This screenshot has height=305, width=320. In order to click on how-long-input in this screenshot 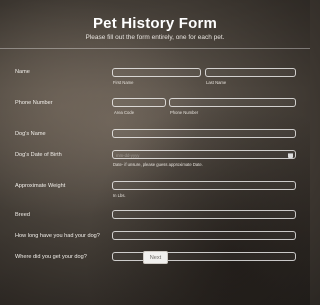, I will do `click(204, 235)`.